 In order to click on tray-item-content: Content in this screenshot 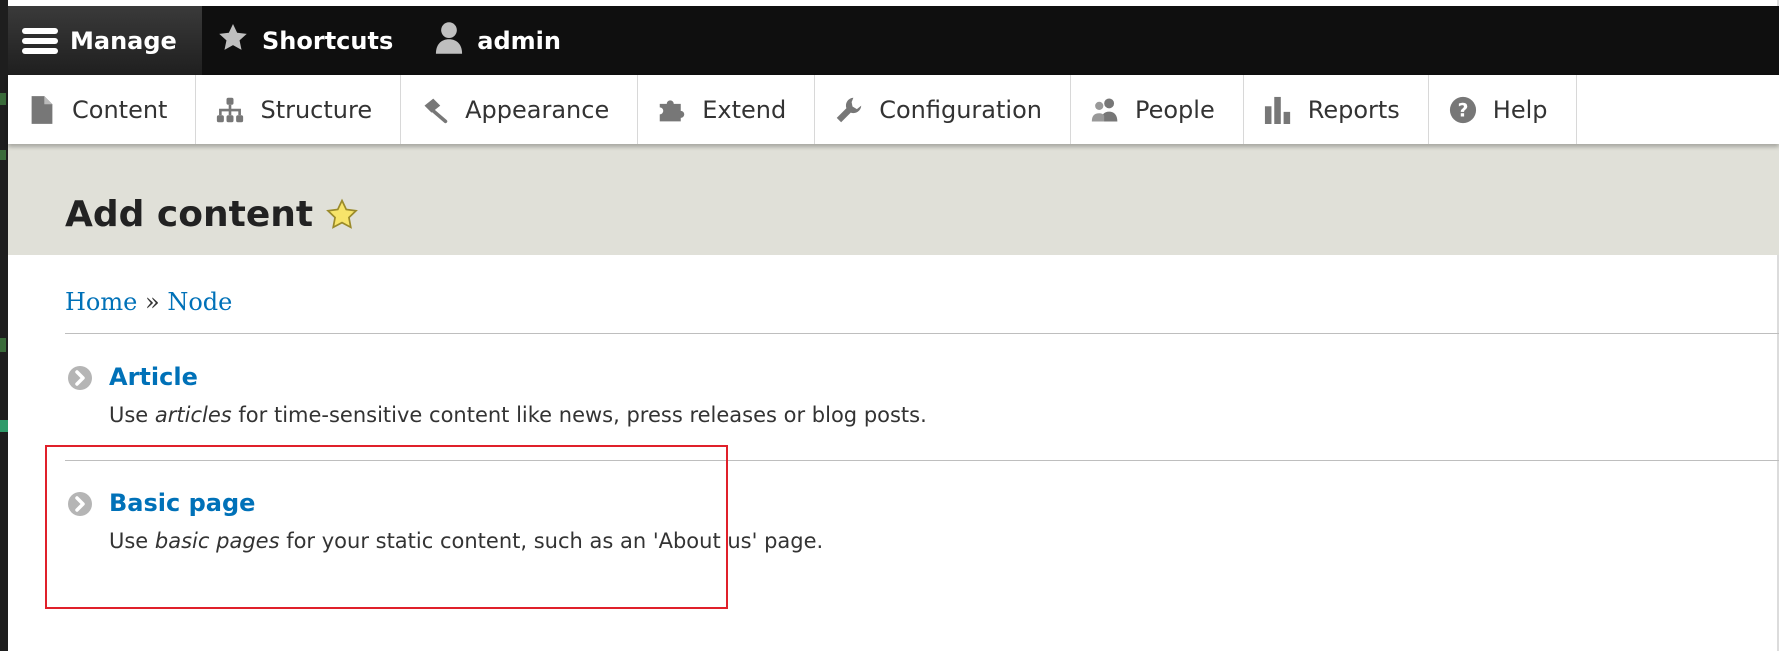, I will do `click(102, 109)`.